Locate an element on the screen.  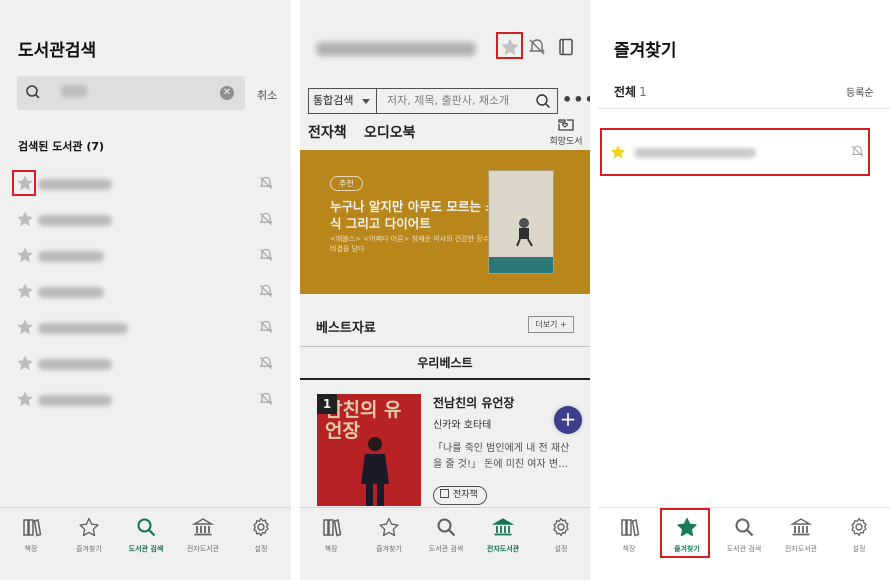
format-label: 전자책 is located at coordinates (465, 495).